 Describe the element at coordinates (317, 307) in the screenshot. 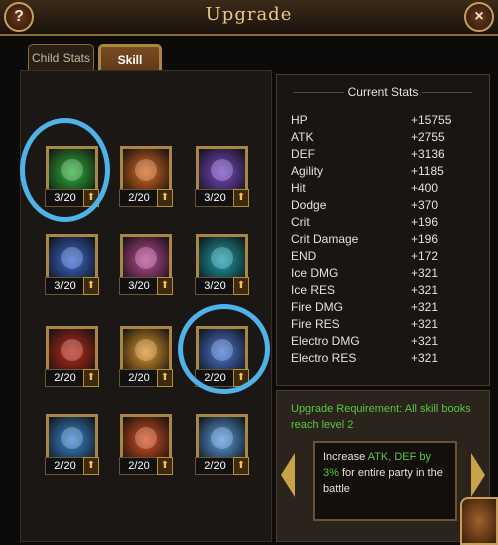

I see `stat-name: Fire DMG` at that location.